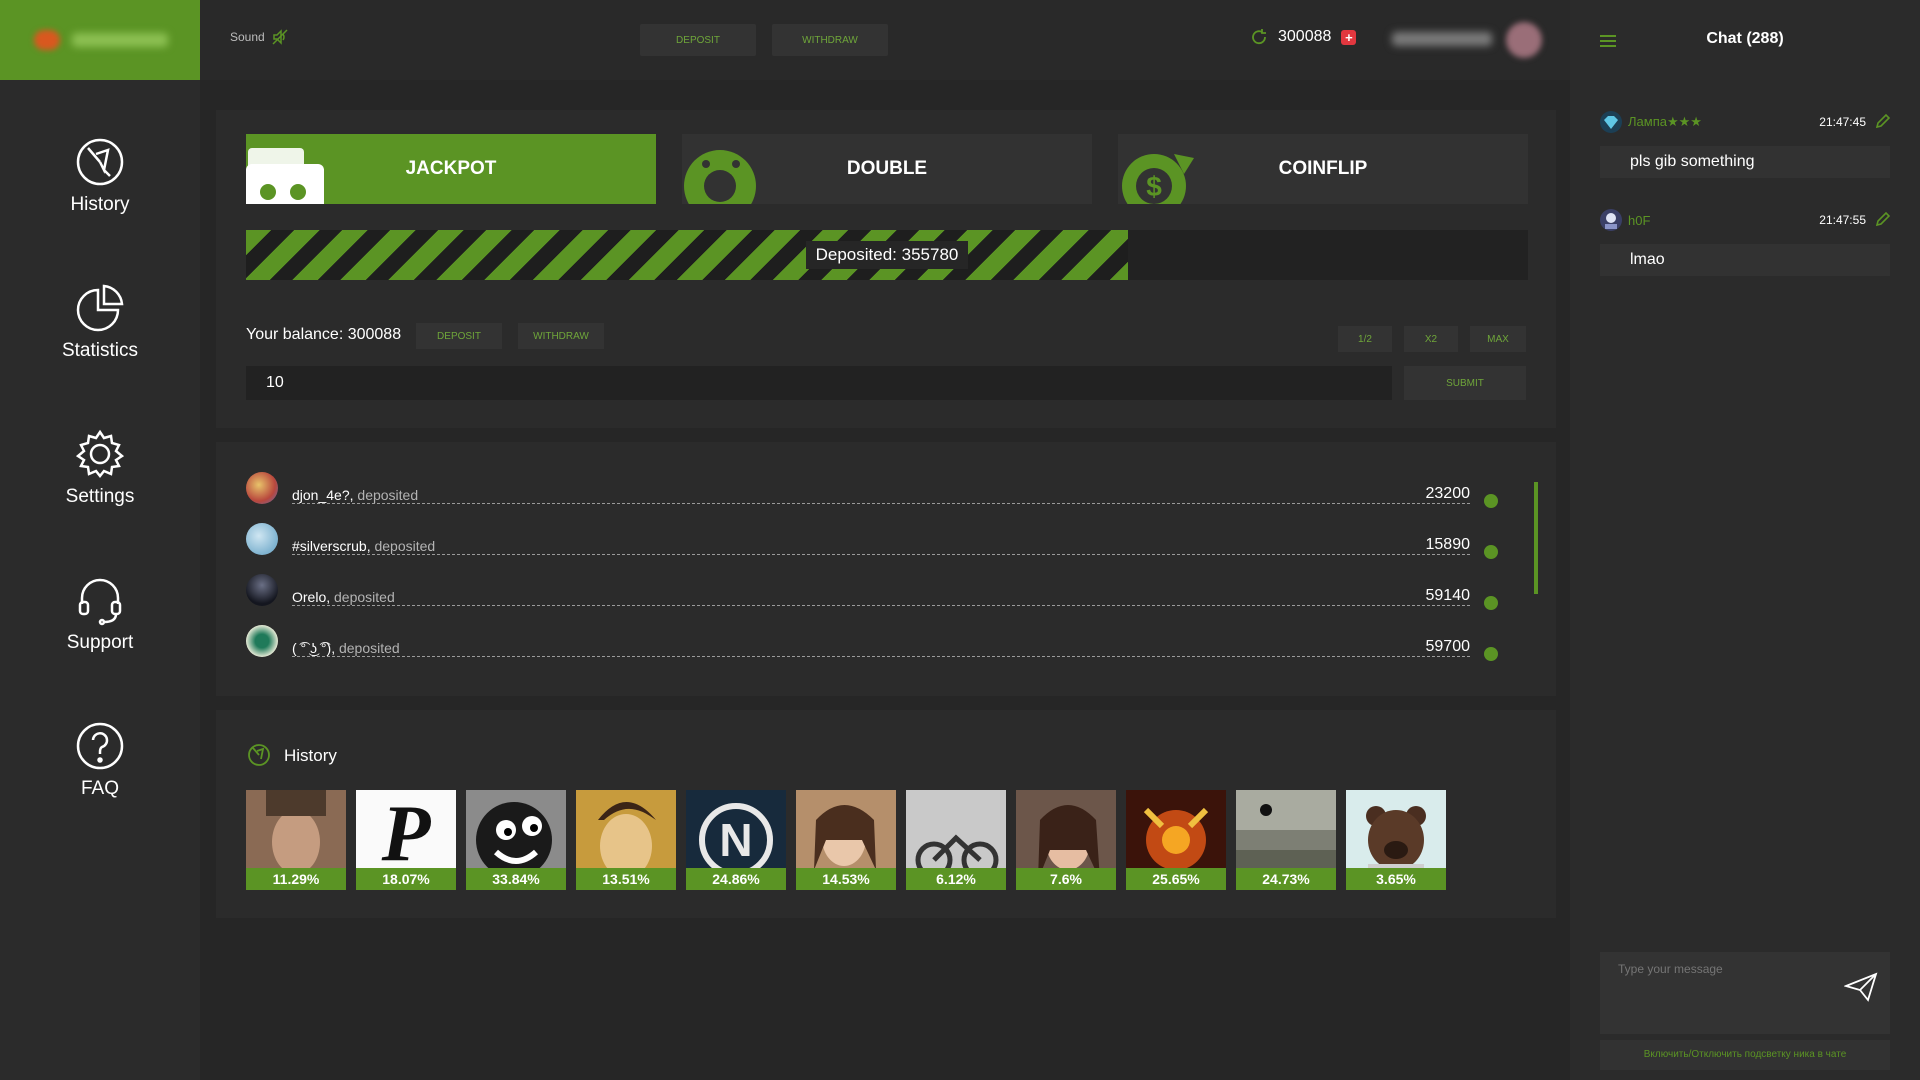 Image resolution: width=1920 pixels, height=1080 pixels. Describe the element at coordinates (1498, 339) in the screenshot. I see `max-bet-button: MAX` at that location.